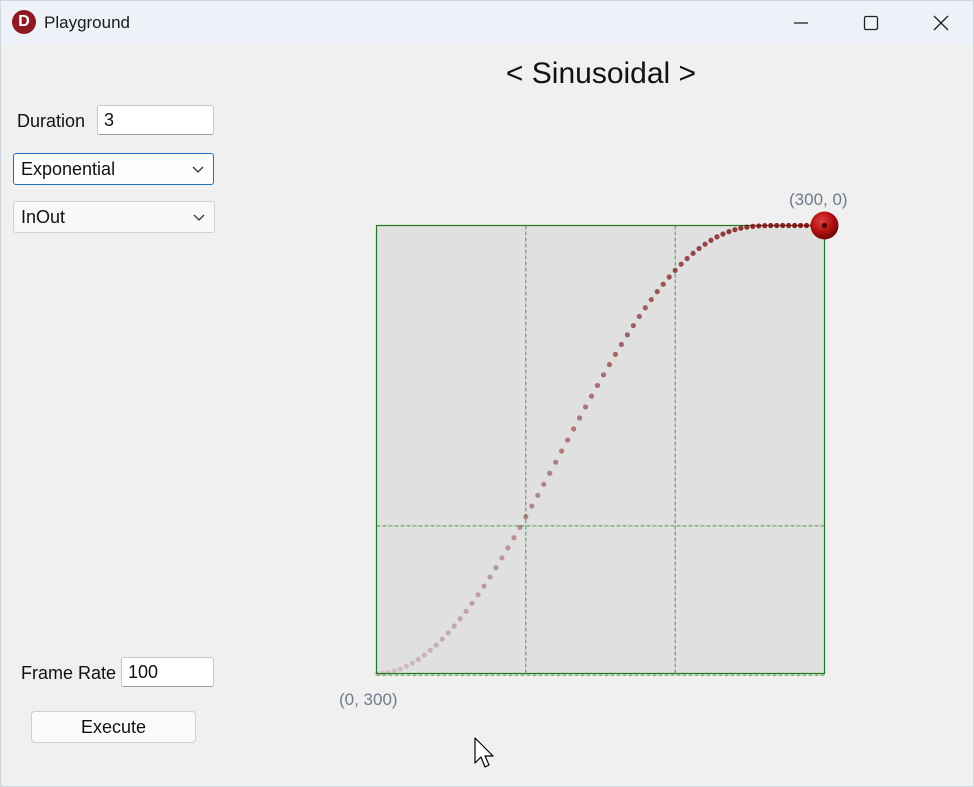 The width and height of the screenshot is (974, 787). I want to click on start-point-label: (0, 300), so click(368, 699).